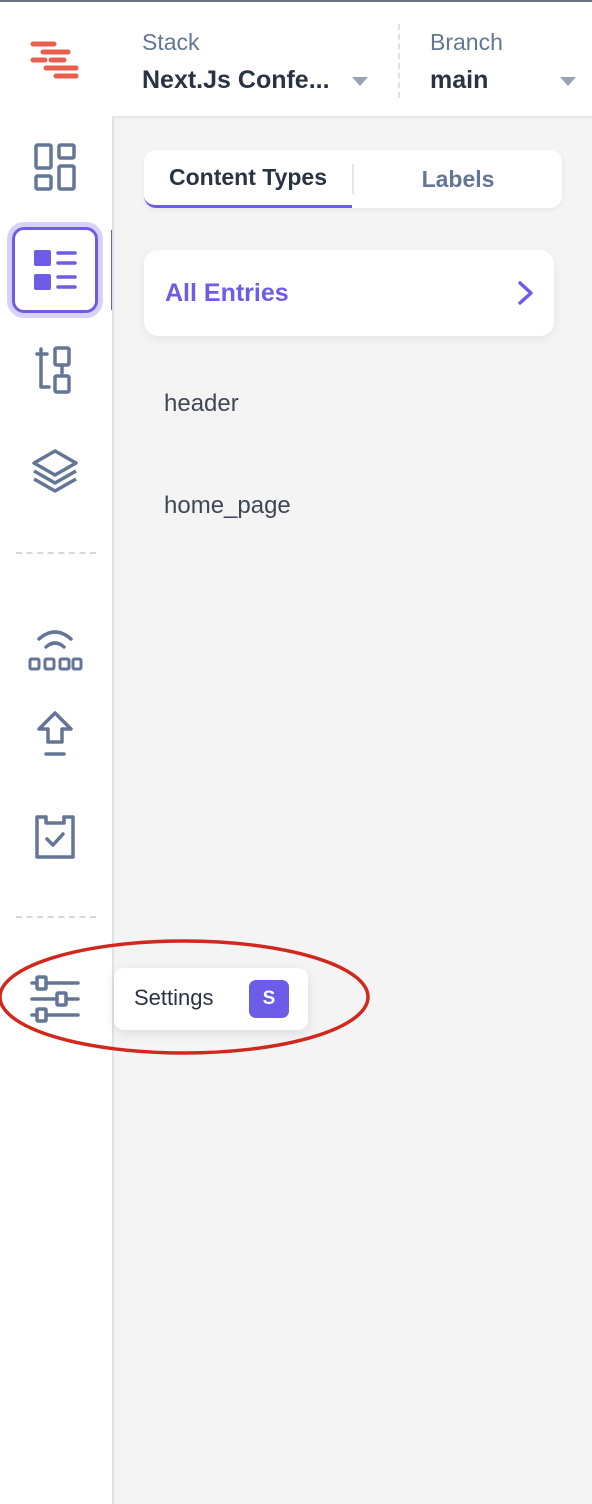 The height and width of the screenshot is (1504, 592). What do you see at coordinates (399, 61) in the screenshot?
I see `header-divider` at bounding box center [399, 61].